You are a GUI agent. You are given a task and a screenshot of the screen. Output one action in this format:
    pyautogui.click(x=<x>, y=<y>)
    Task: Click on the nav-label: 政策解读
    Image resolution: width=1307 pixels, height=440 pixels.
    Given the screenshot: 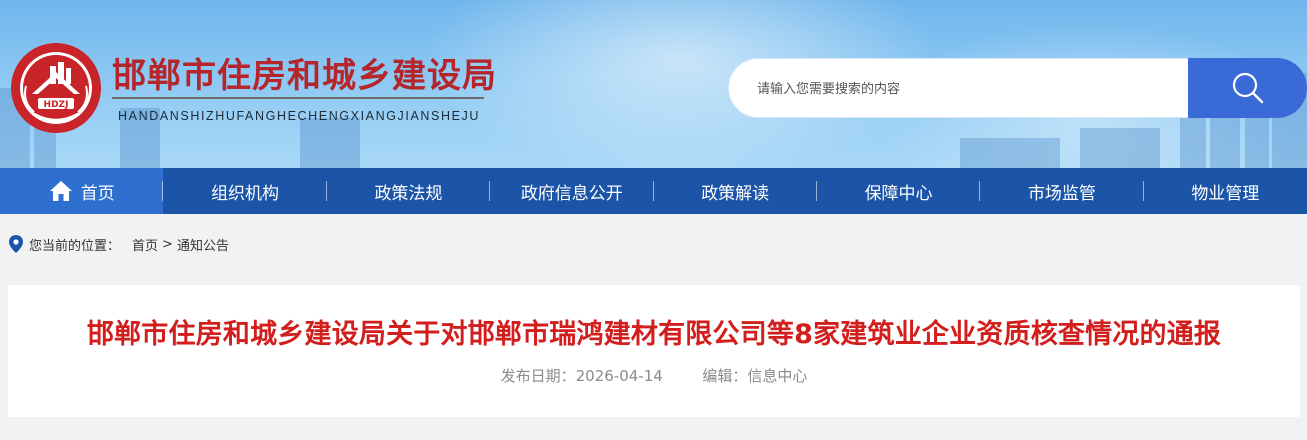 What is the action you would take?
    pyautogui.click(x=735, y=193)
    